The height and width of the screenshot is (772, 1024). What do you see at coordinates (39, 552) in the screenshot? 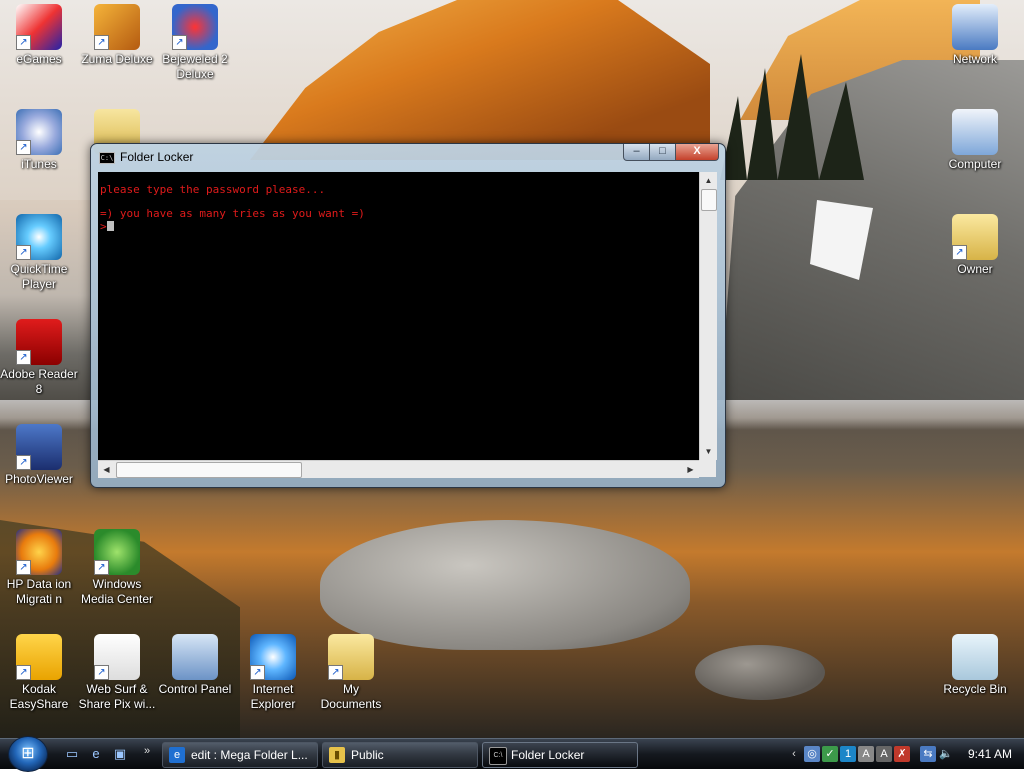
I see `hp-migration-icon: ↗` at bounding box center [39, 552].